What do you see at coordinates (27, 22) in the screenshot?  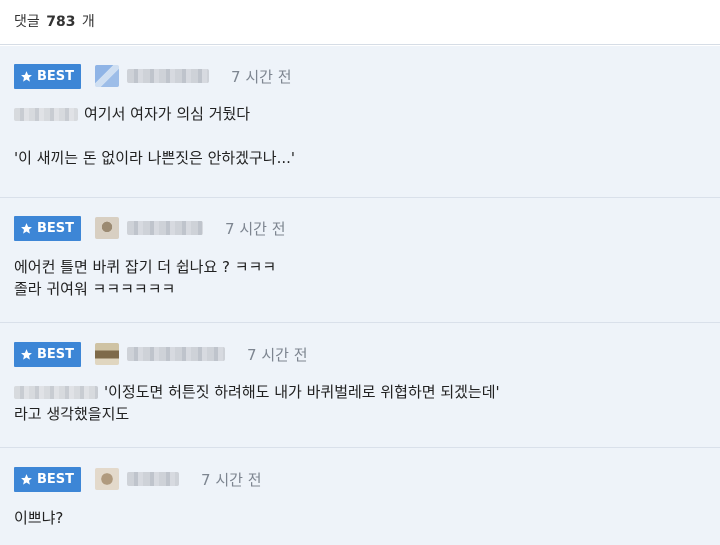 I see `comment-label: 댓글` at bounding box center [27, 22].